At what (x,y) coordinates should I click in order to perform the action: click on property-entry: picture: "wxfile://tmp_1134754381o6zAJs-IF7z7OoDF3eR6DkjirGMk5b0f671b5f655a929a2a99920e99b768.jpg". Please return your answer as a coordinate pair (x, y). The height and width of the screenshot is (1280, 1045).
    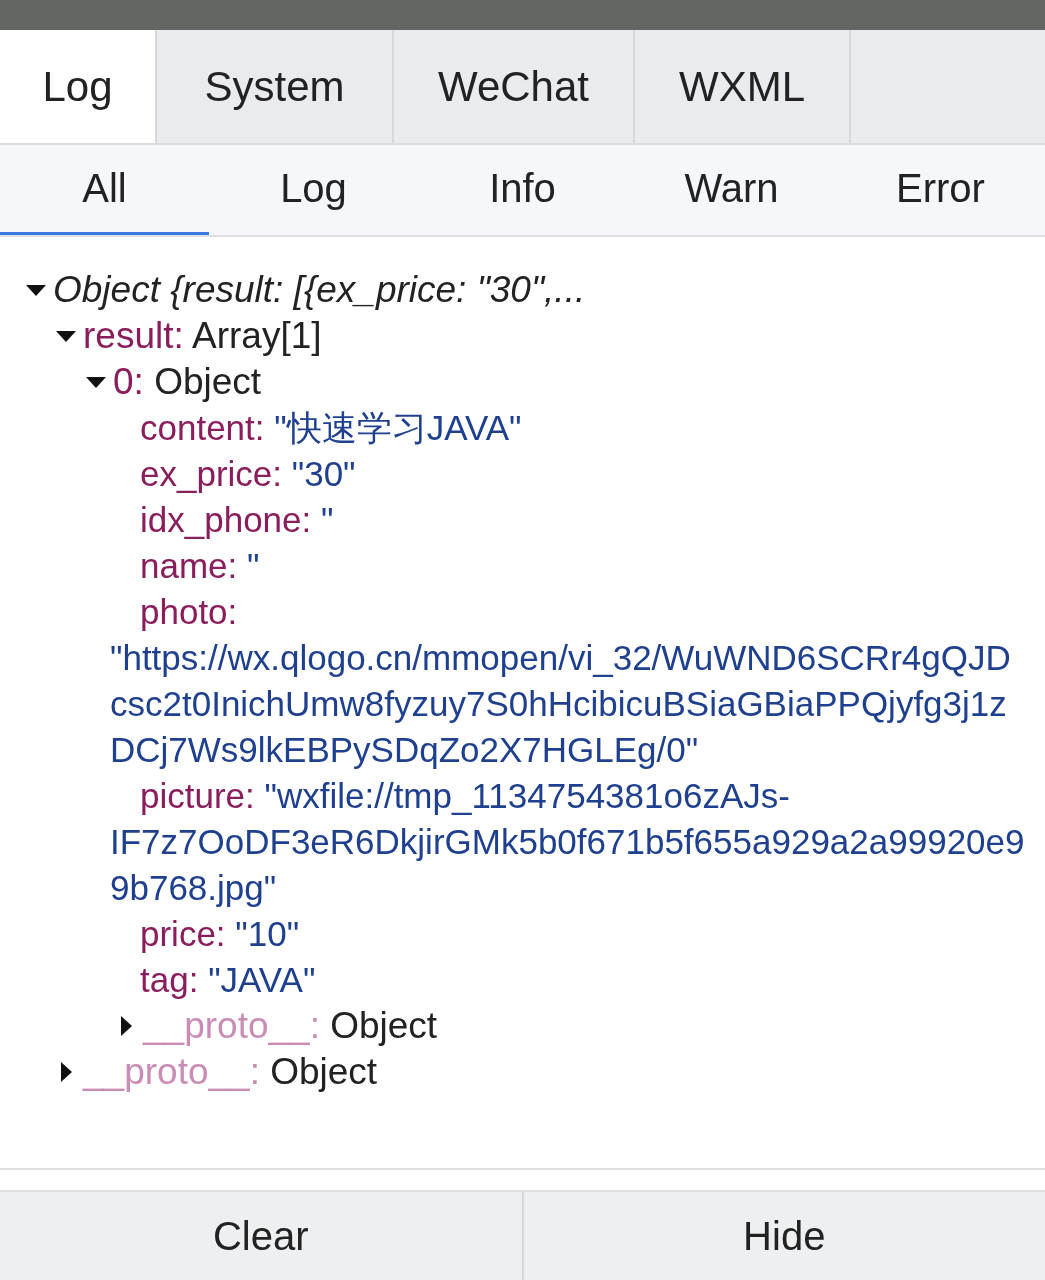
    Looking at the image, I should click on (567, 842).